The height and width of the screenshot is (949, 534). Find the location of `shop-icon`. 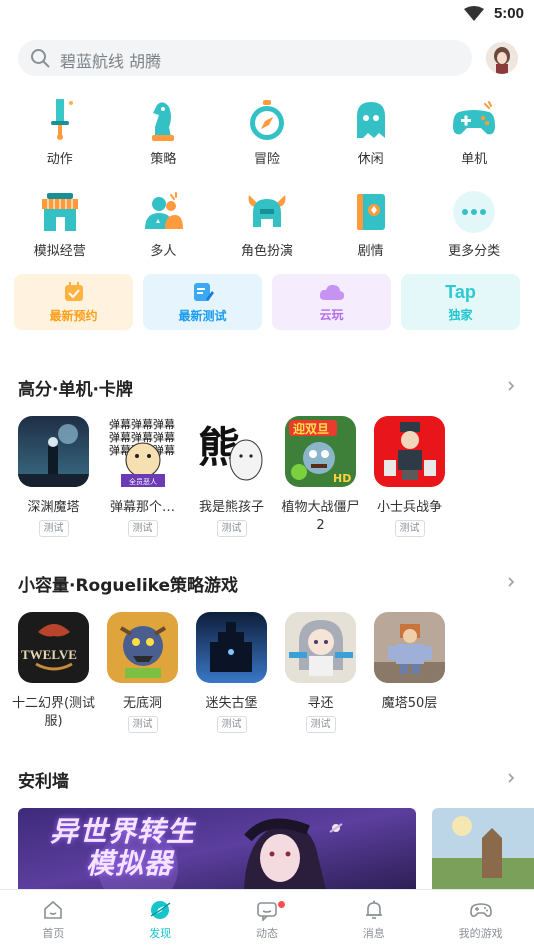

shop-icon is located at coordinates (60, 212).